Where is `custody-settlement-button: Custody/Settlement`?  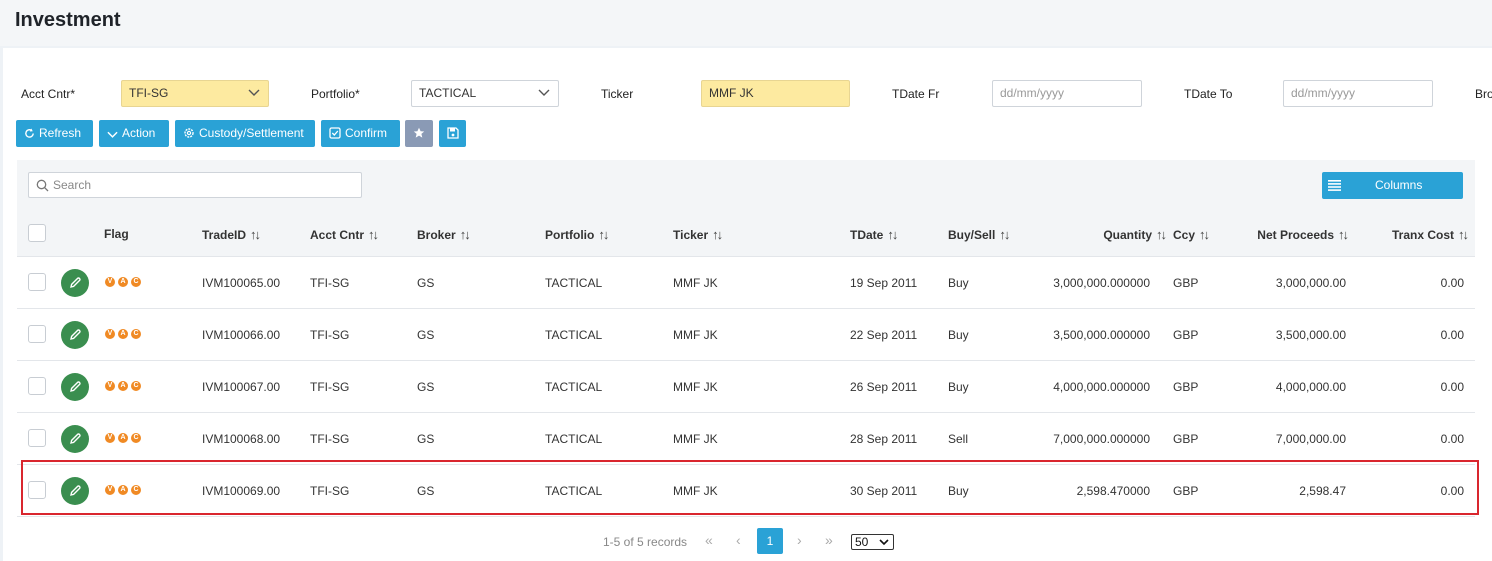 custody-settlement-button: Custody/Settlement is located at coordinates (245, 133).